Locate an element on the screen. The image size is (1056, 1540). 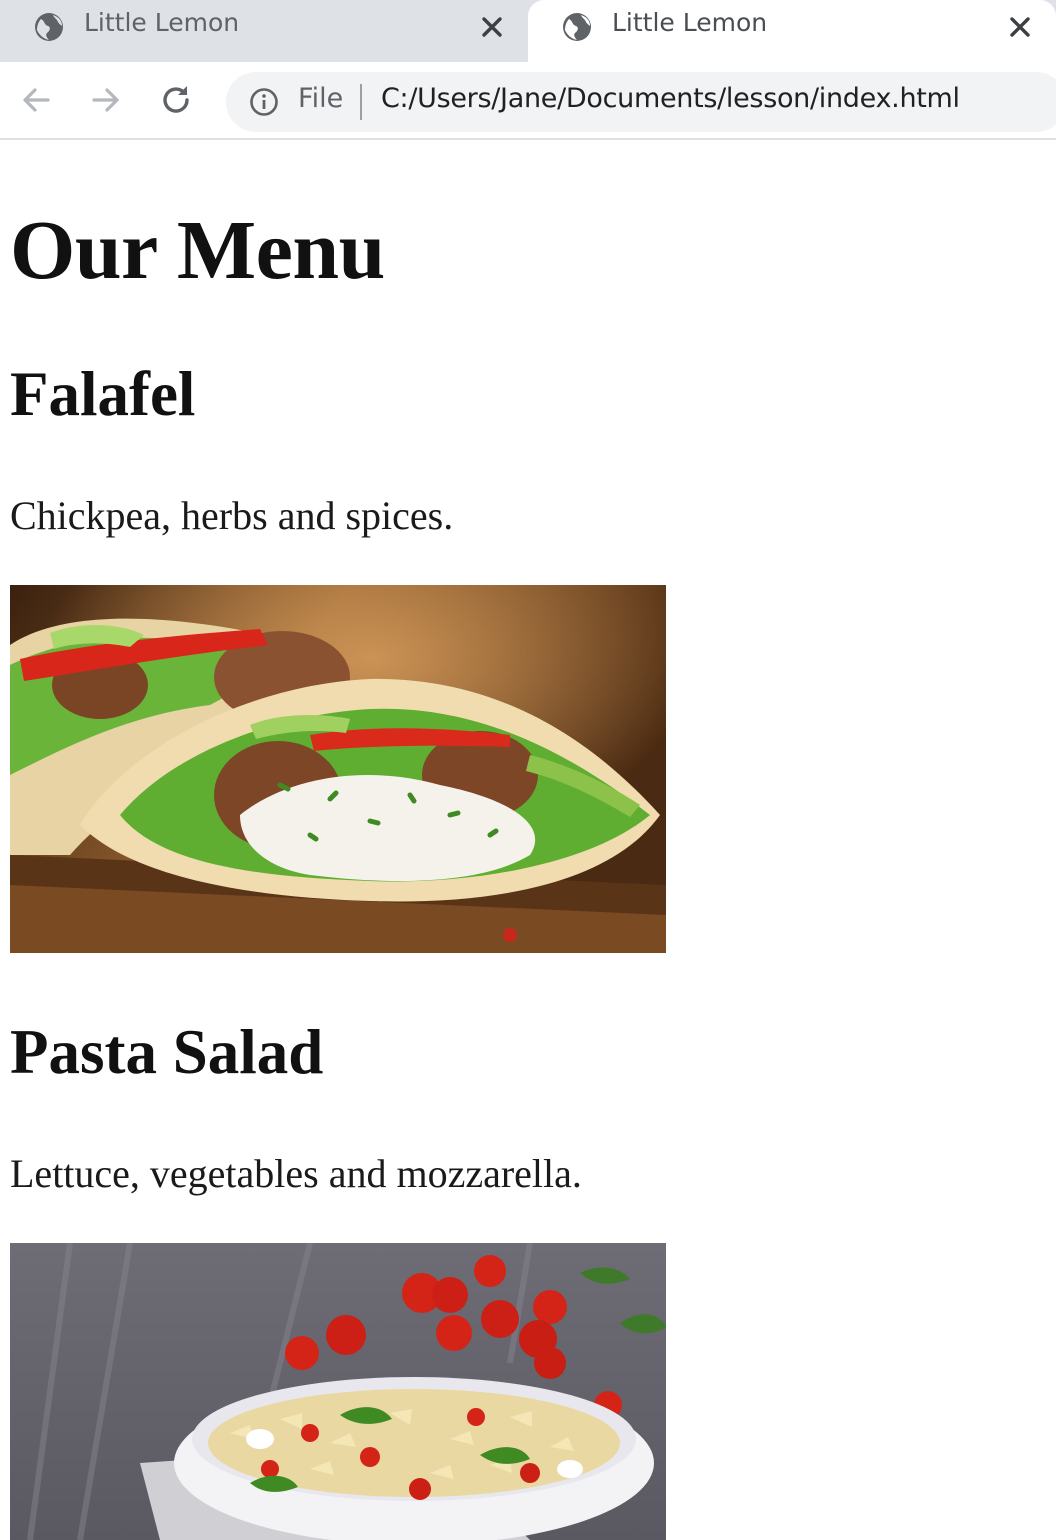
tab-active: Little Lemon is located at coordinates (792, 31).